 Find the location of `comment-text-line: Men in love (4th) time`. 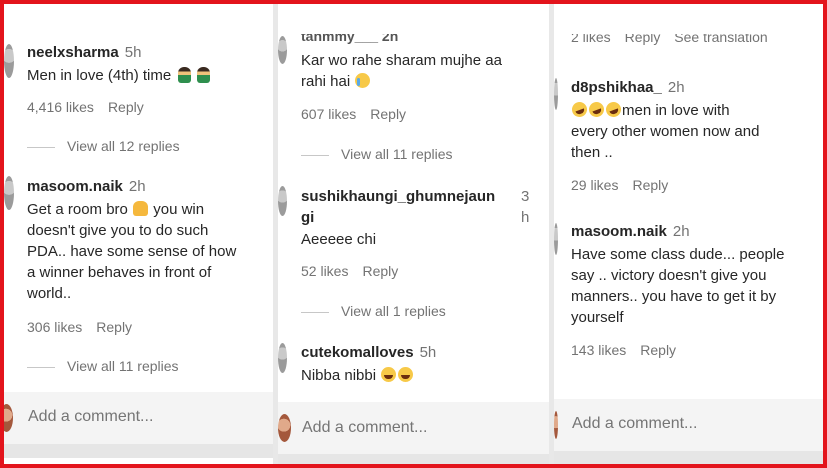

comment-text-line: Men in love (4th) time is located at coordinates (99, 75).